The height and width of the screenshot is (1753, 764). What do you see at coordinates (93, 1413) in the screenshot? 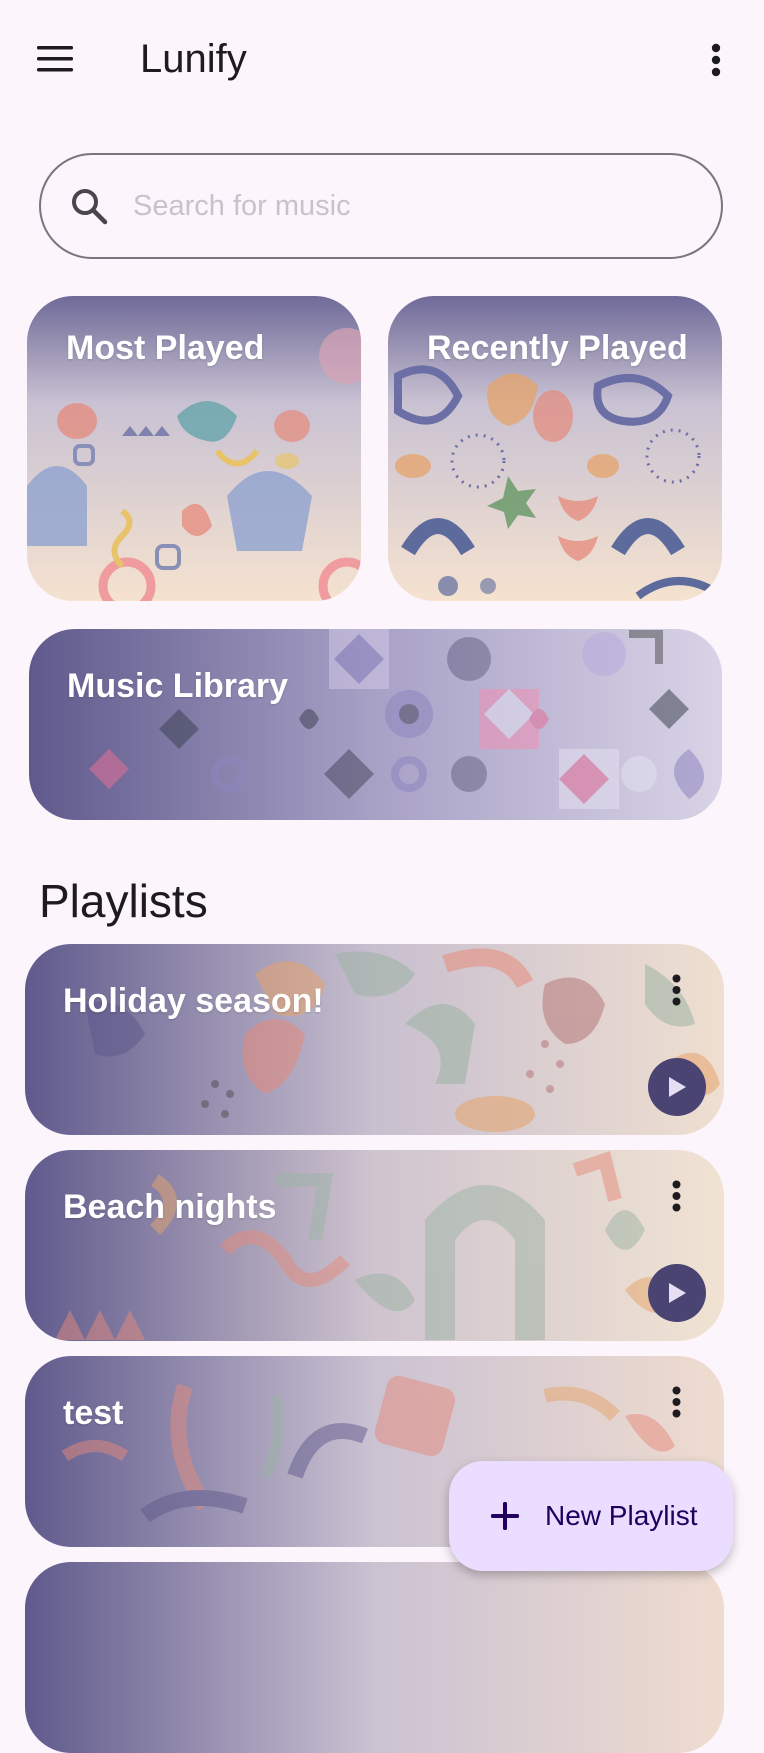
I see `playlist-name: test` at bounding box center [93, 1413].